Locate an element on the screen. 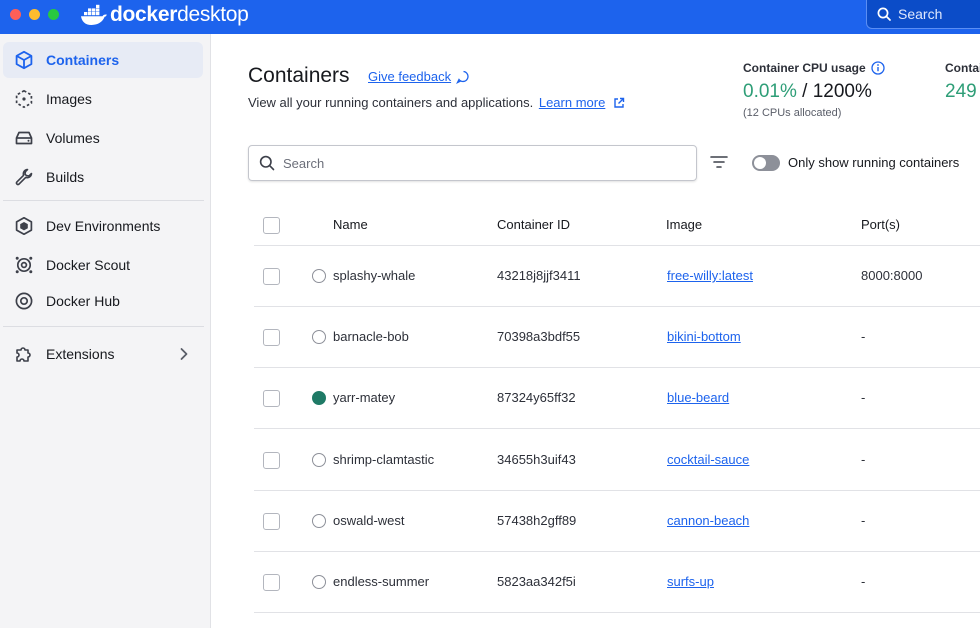  info-icon is located at coordinates (878, 68).